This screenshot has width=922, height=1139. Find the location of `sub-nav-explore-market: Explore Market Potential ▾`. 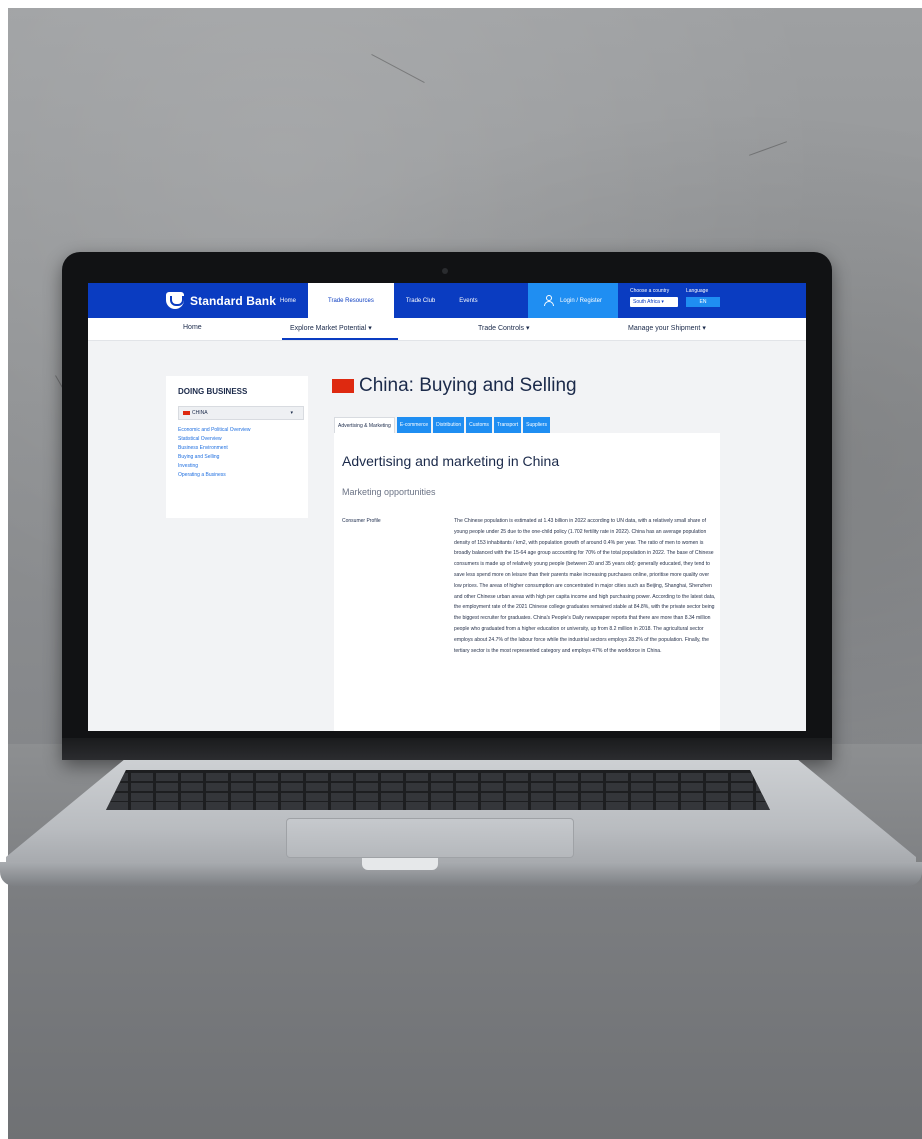

sub-nav-explore-market: Explore Market Potential ▾ is located at coordinates (331, 328).